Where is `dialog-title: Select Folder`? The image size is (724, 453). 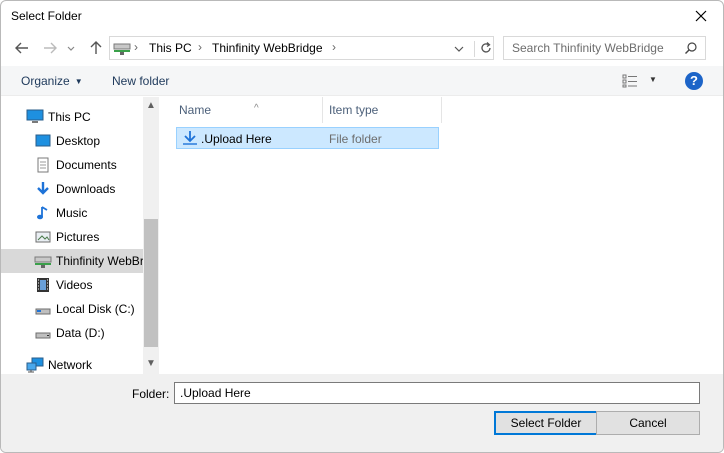 dialog-title: Select Folder is located at coordinates (46, 16).